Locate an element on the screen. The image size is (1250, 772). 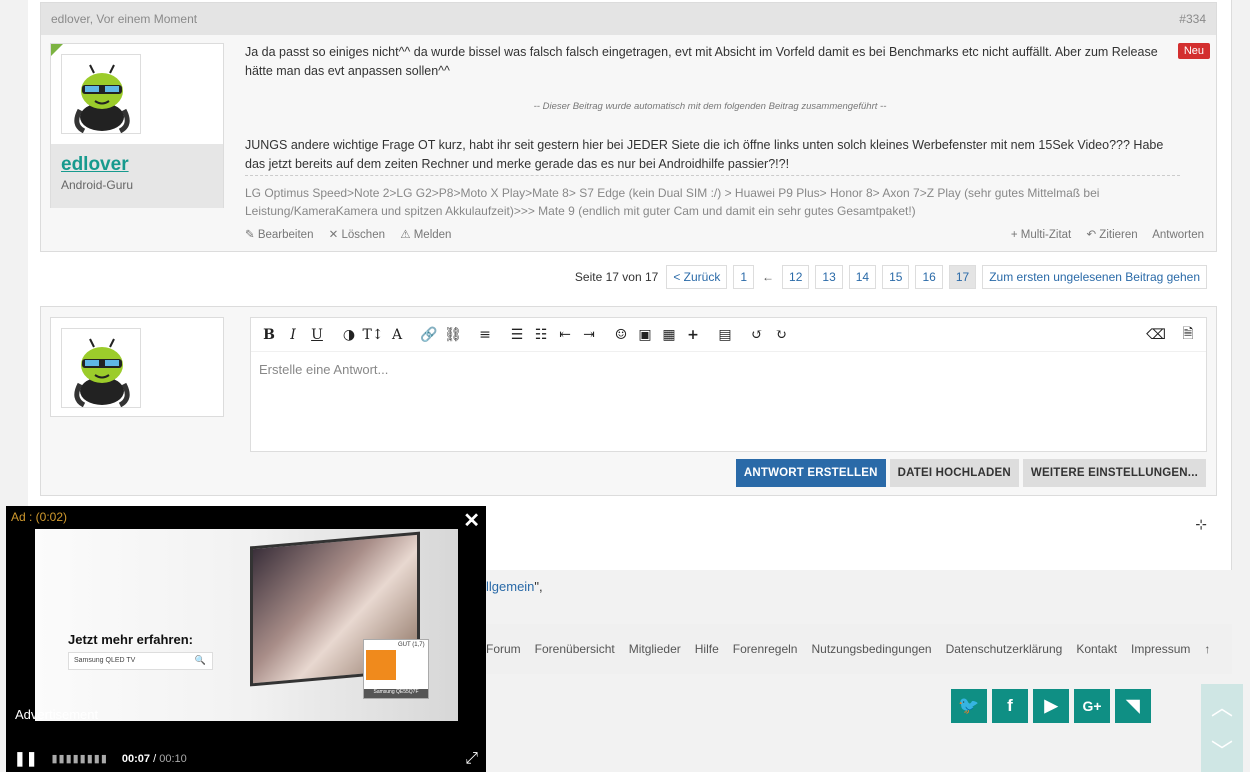
search-icon: 🔍 is located at coordinates (200, 660).